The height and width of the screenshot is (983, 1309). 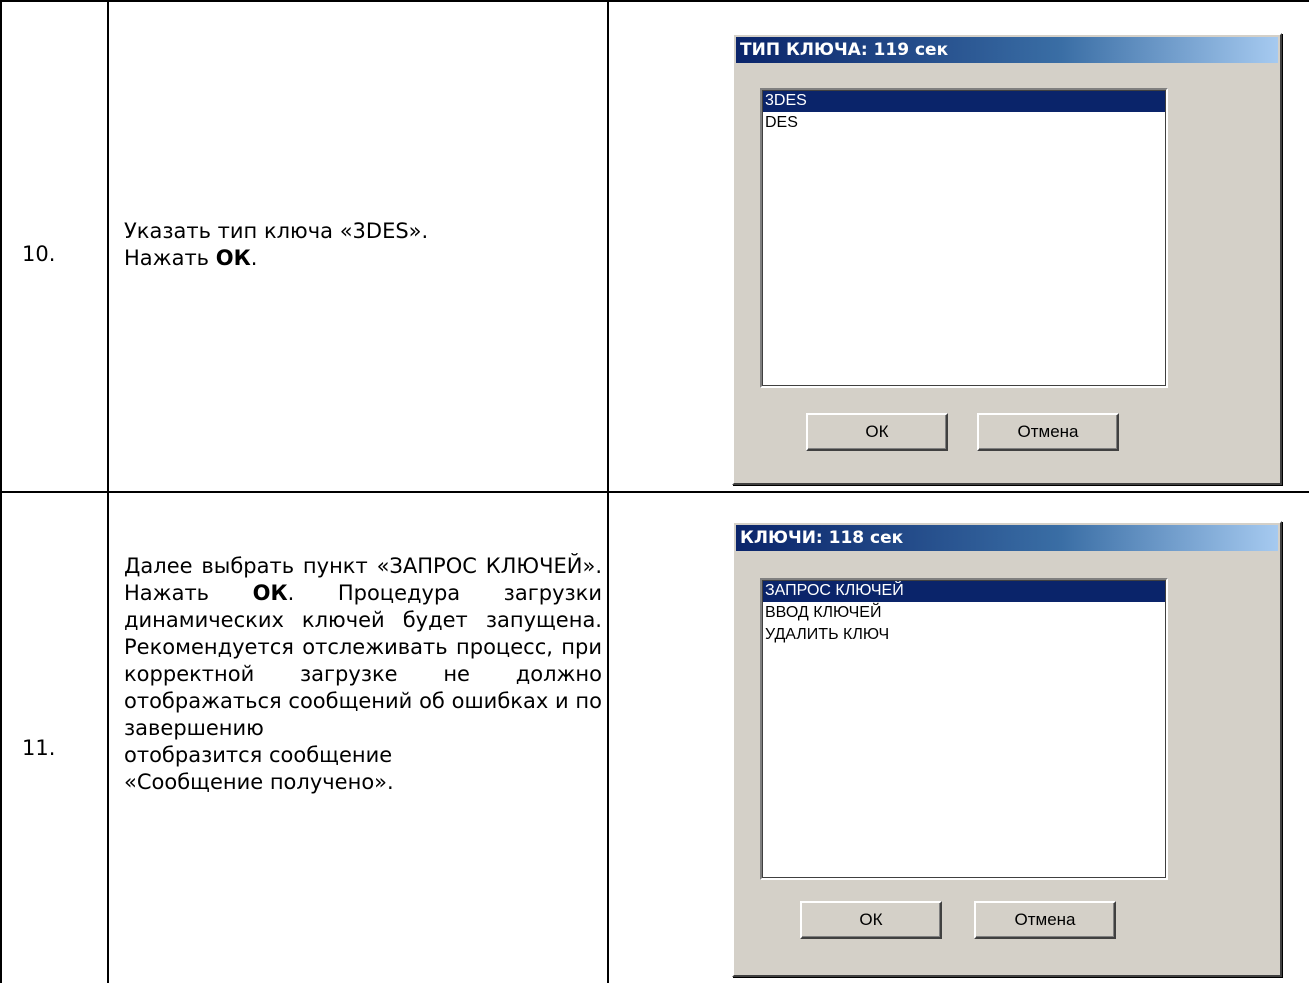 I want to click on keys-listbox: ЗАПРОС КЛЮЧЕЙ ВВОД КЛЮЧЕЙ УДАЛИТЬ КЛЮЧ, so click(x=964, y=729).